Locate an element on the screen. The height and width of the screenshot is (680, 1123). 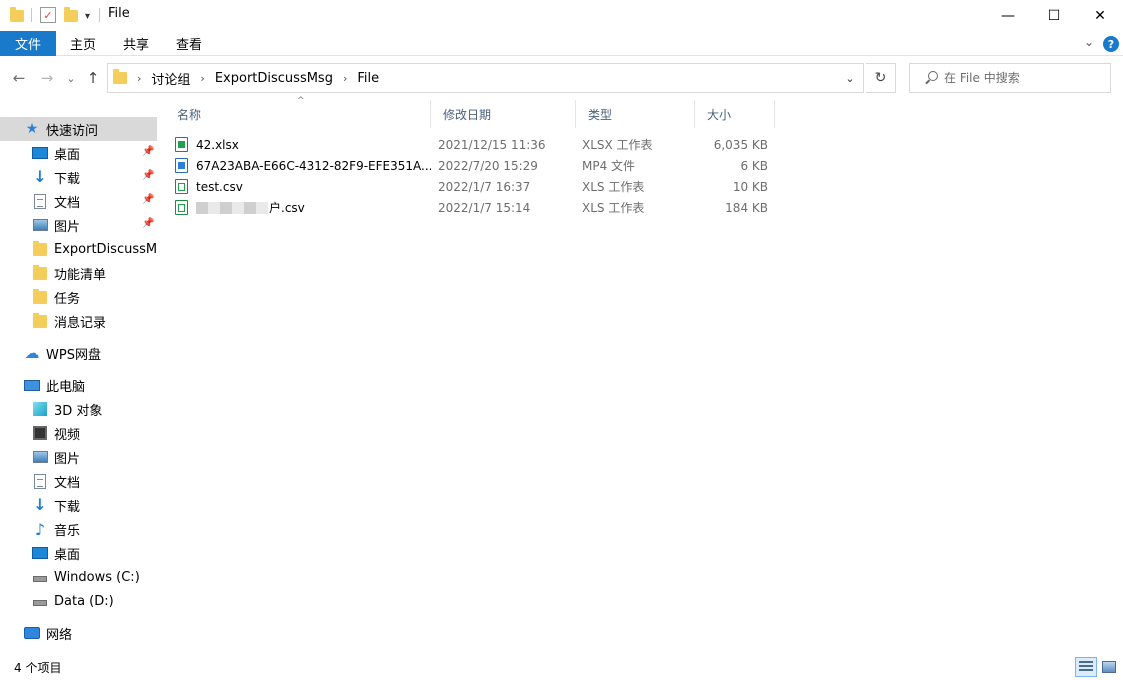
file-size: 6 KB is located at coordinates (754, 165).